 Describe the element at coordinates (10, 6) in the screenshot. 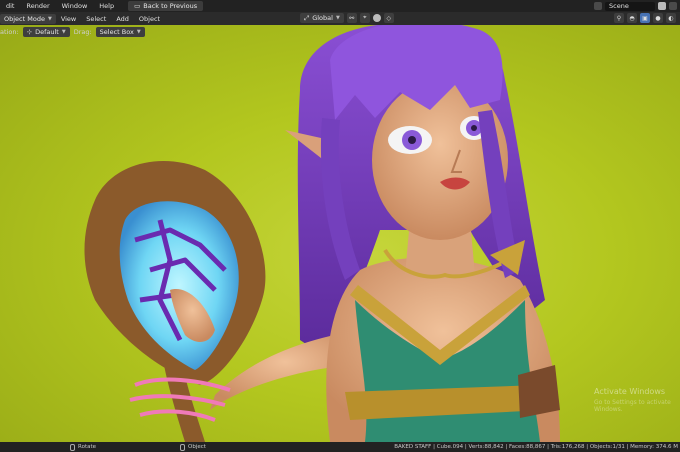

I see `menu-edit: dit` at that location.